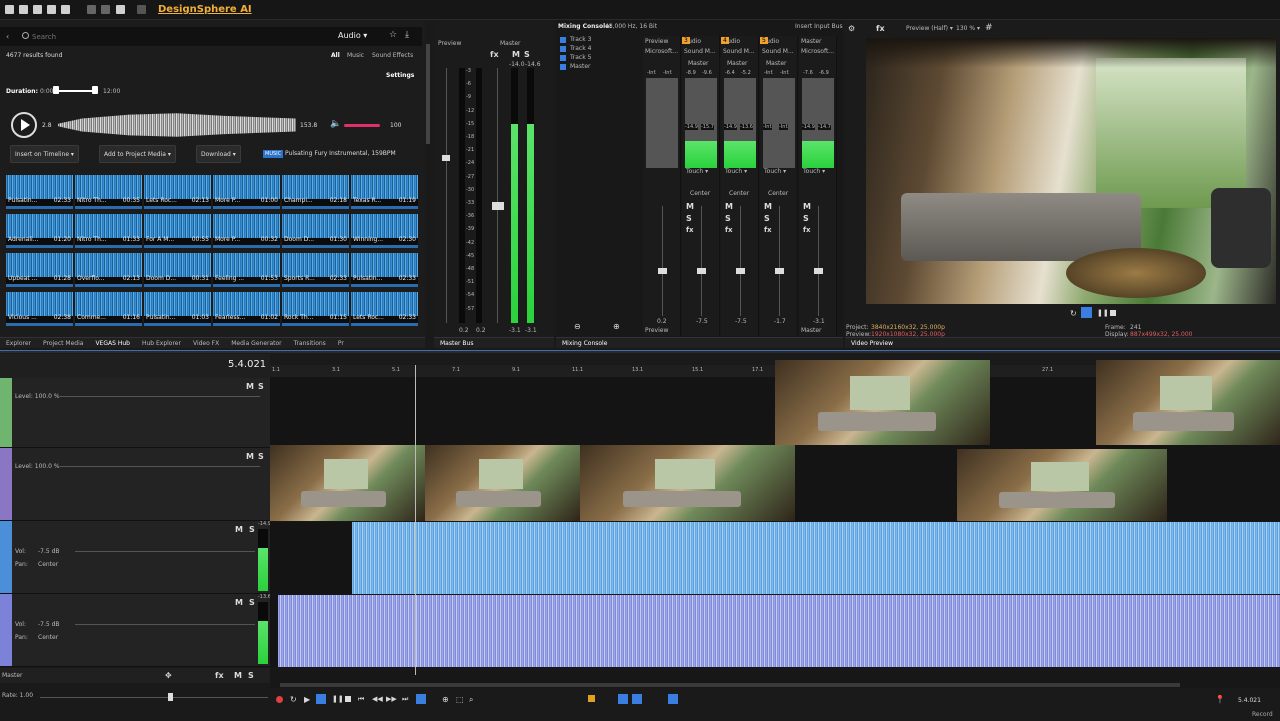 This screenshot has height=721, width=1280. Describe the element at coordinates (1220, 699) in the screenshot. I see `marker-pin-icon: 📍` at that location.